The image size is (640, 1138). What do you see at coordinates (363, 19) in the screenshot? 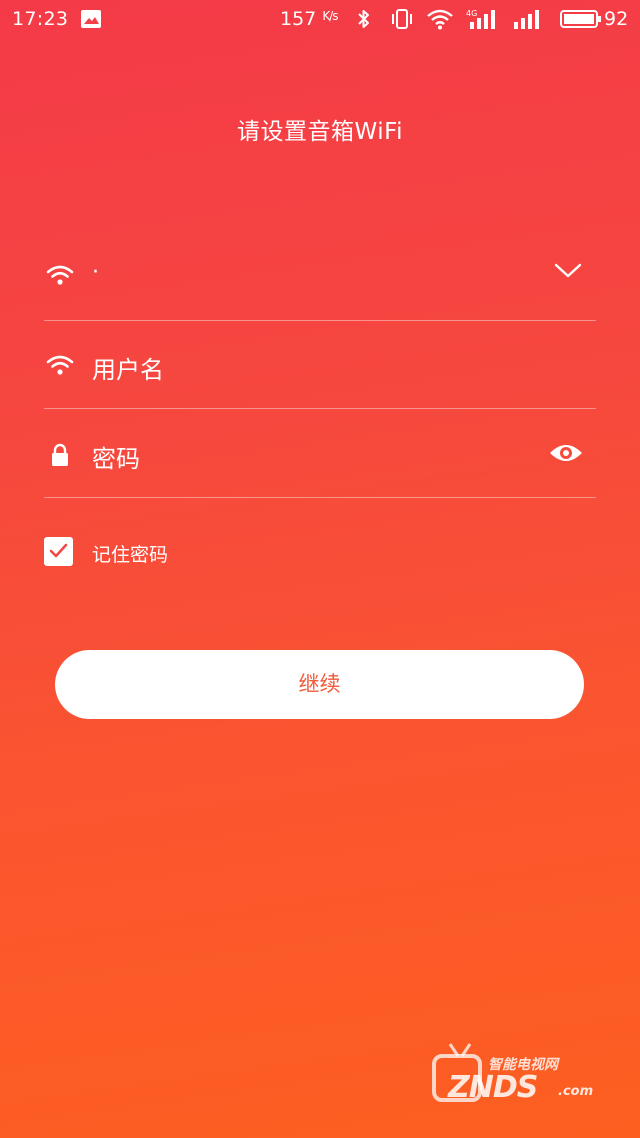
I see `bluetooth-icon` at bounding box center [363, 19].